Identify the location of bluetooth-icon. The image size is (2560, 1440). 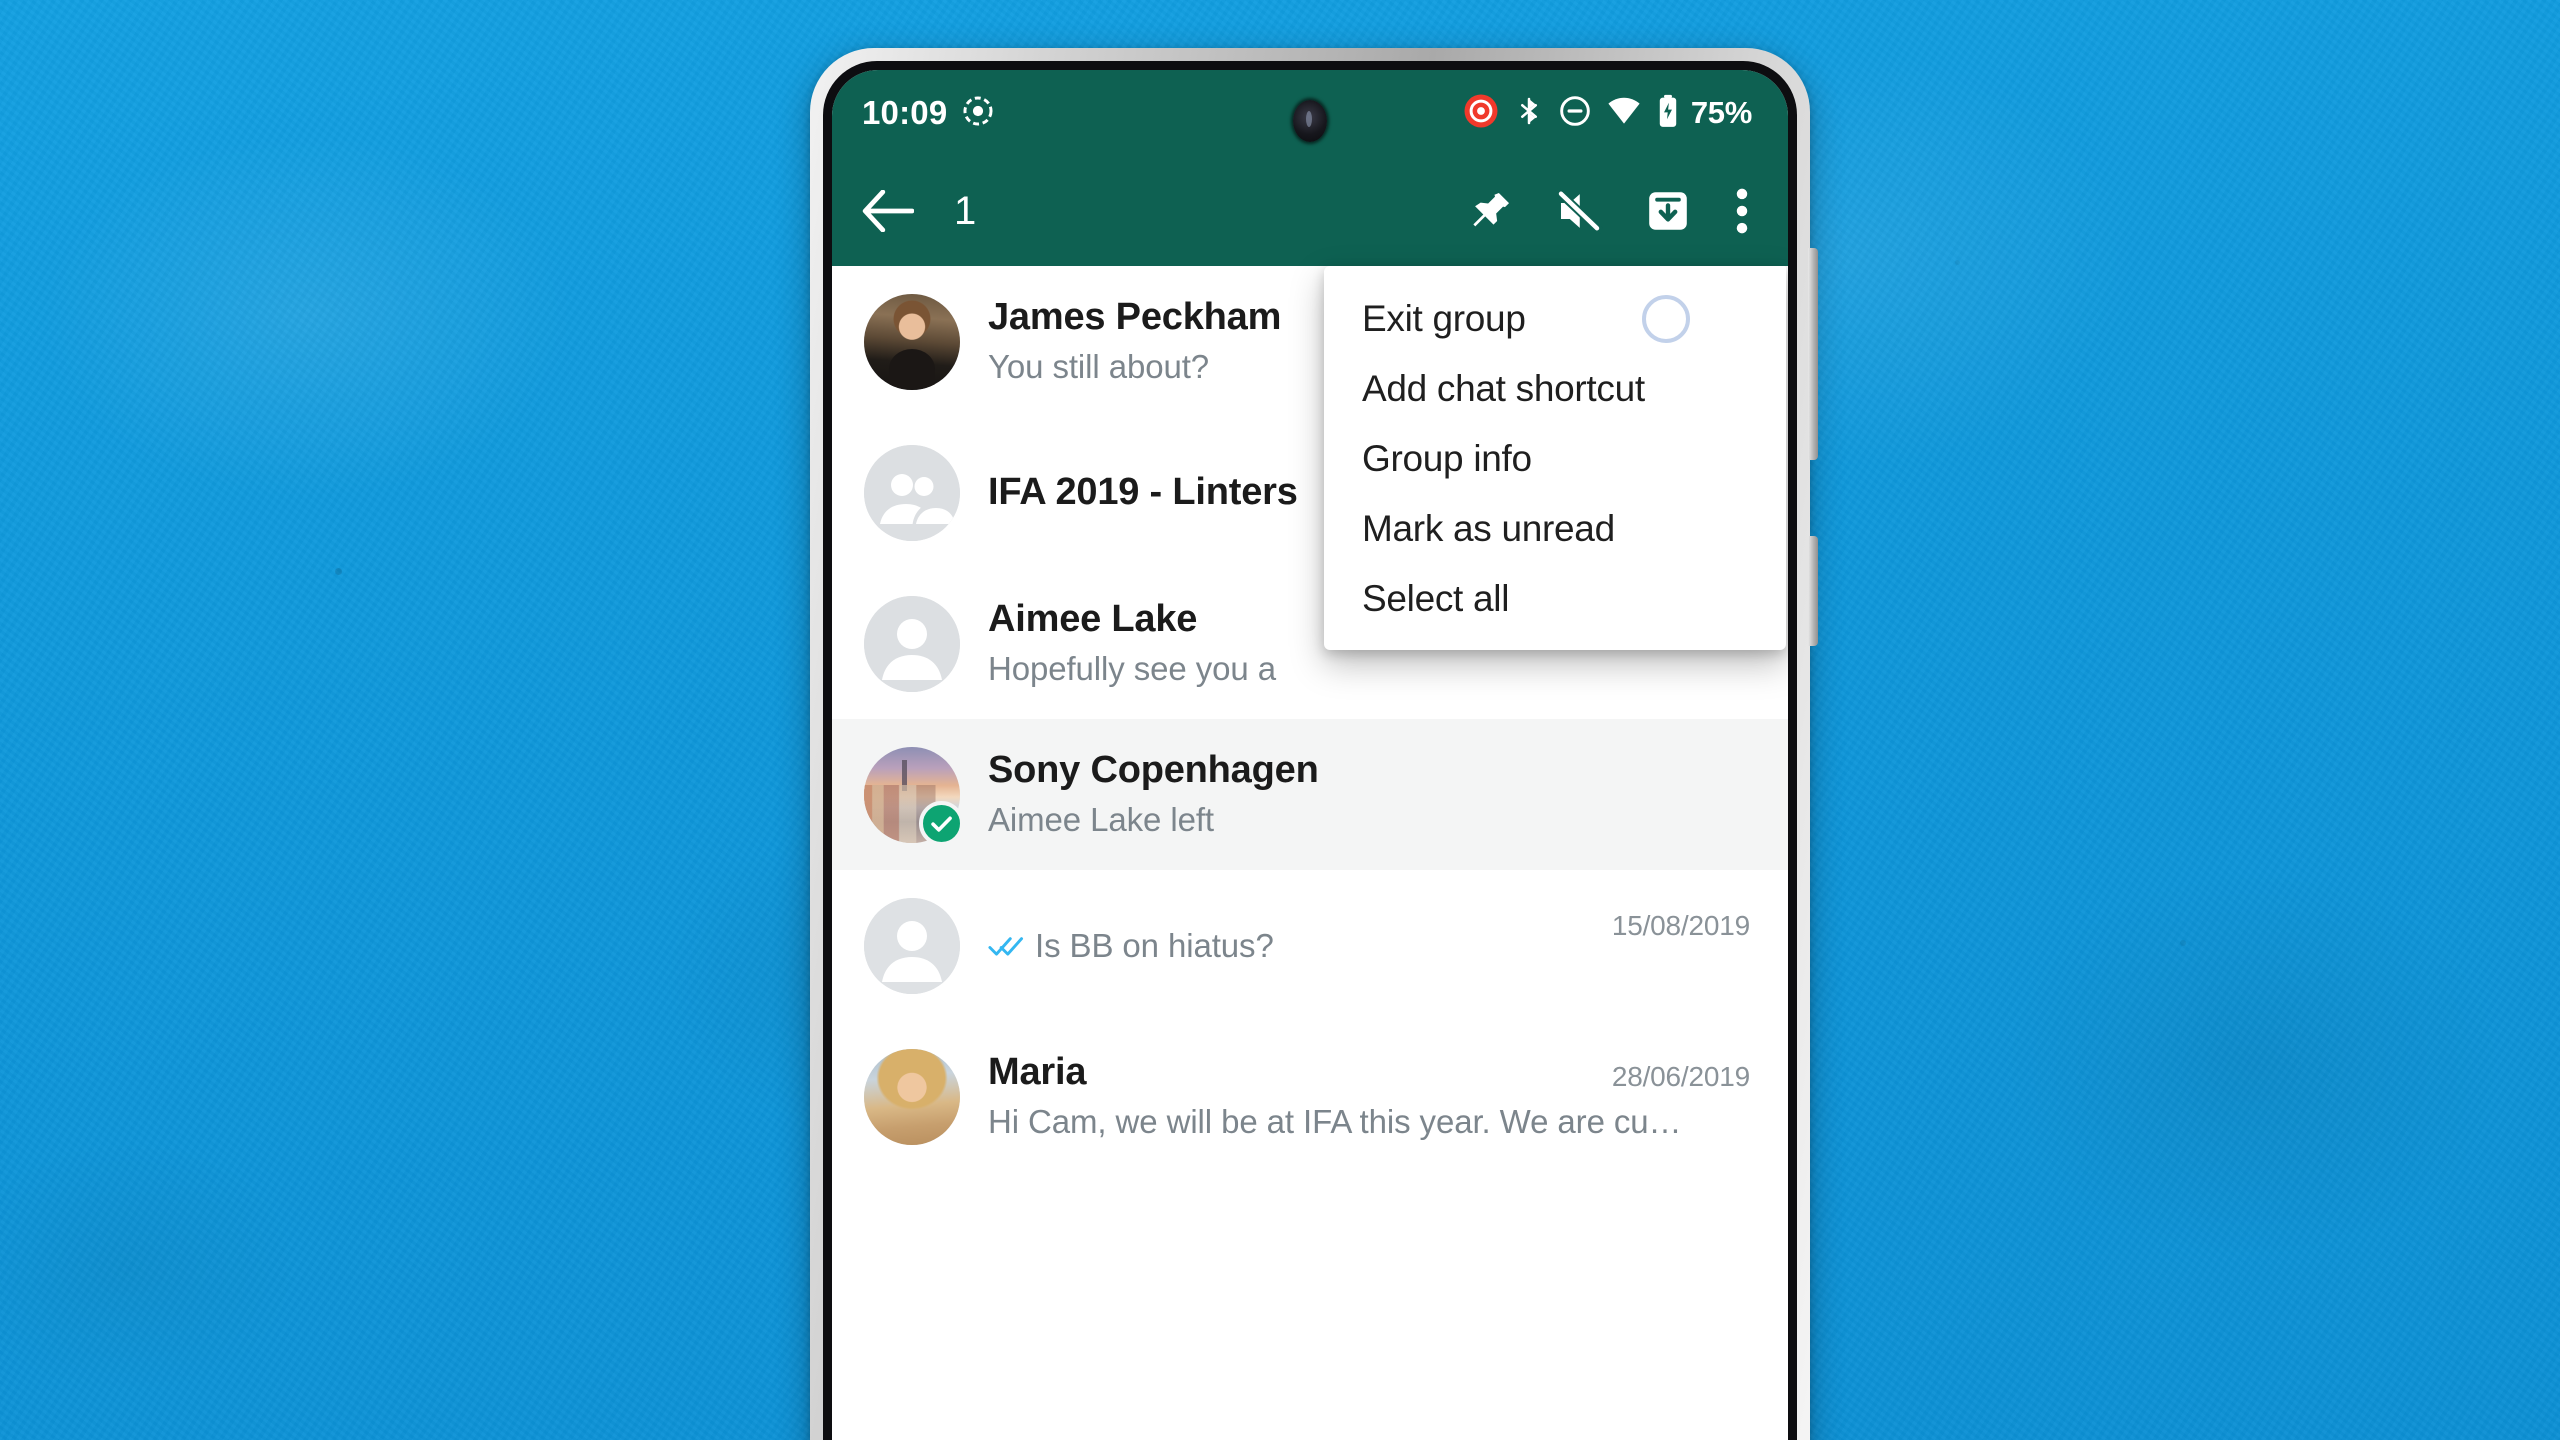
(1529, 113).